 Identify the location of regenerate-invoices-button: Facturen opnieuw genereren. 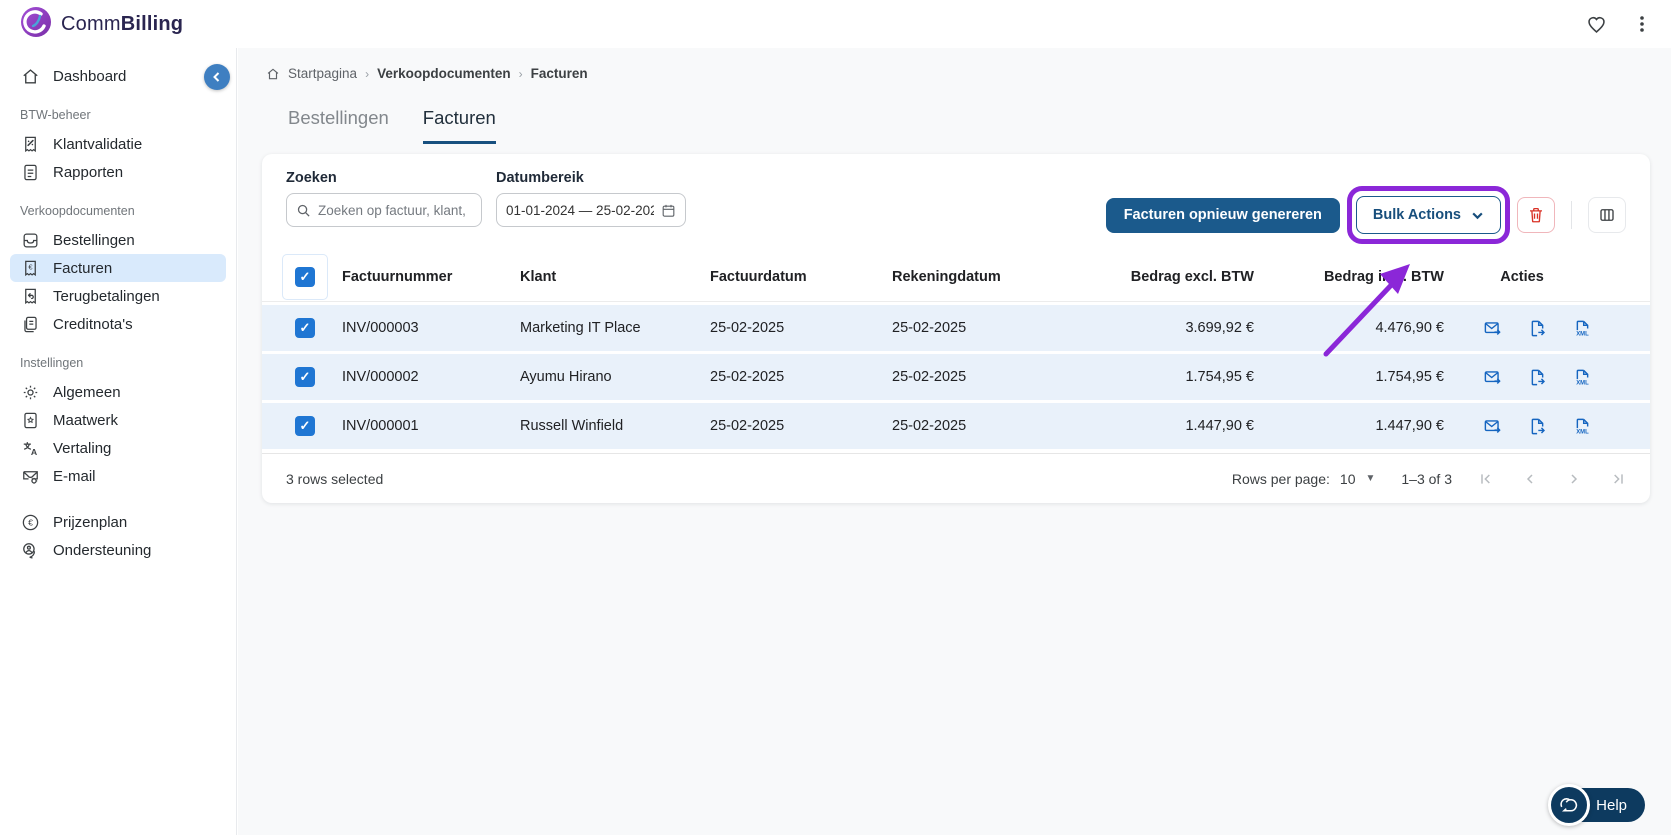
(1222, 215).